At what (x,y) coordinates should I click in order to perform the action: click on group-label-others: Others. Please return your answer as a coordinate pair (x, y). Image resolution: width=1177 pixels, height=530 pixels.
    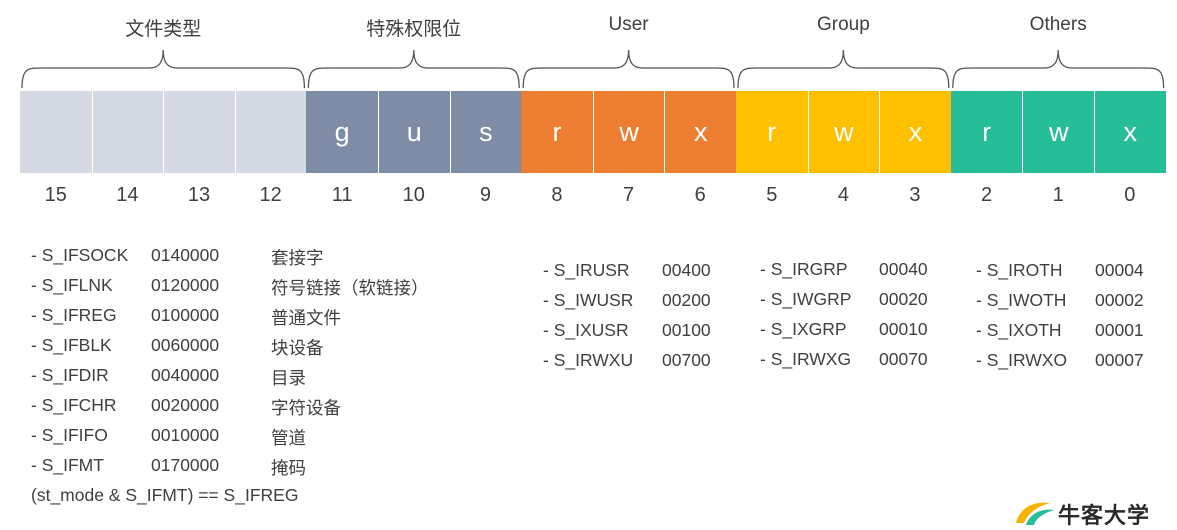
    Looking at the image, I should click on (1058, 24).